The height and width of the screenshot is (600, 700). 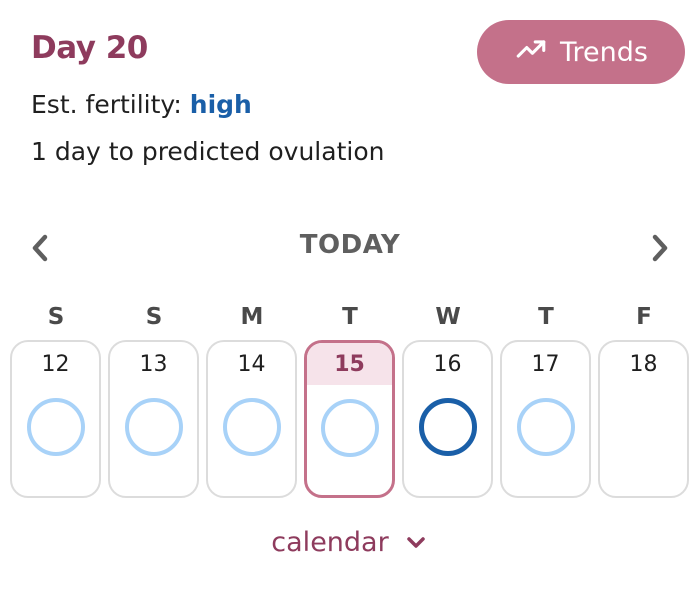 I want to click on day-title: Day 20, so click(x=89, y=48).